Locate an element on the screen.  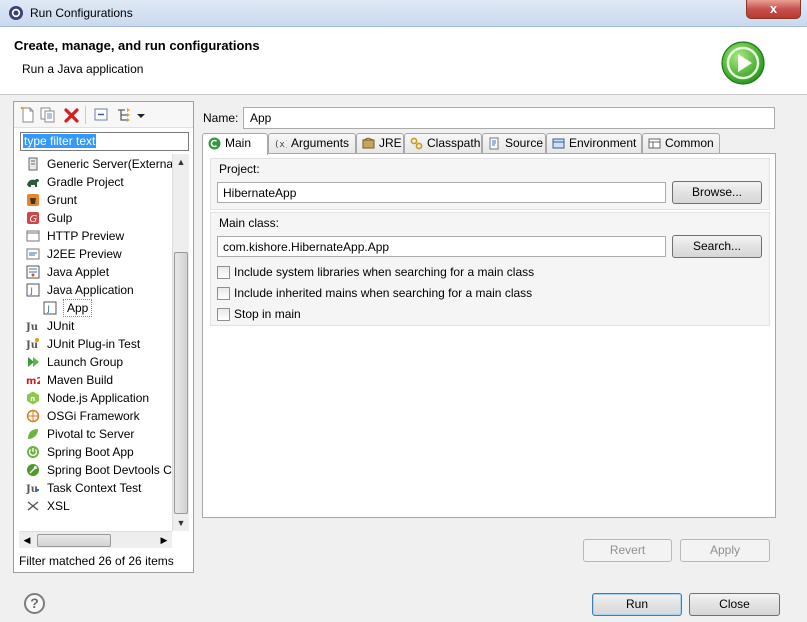
nodejs-icon: n is located at coordinates (33, 398).